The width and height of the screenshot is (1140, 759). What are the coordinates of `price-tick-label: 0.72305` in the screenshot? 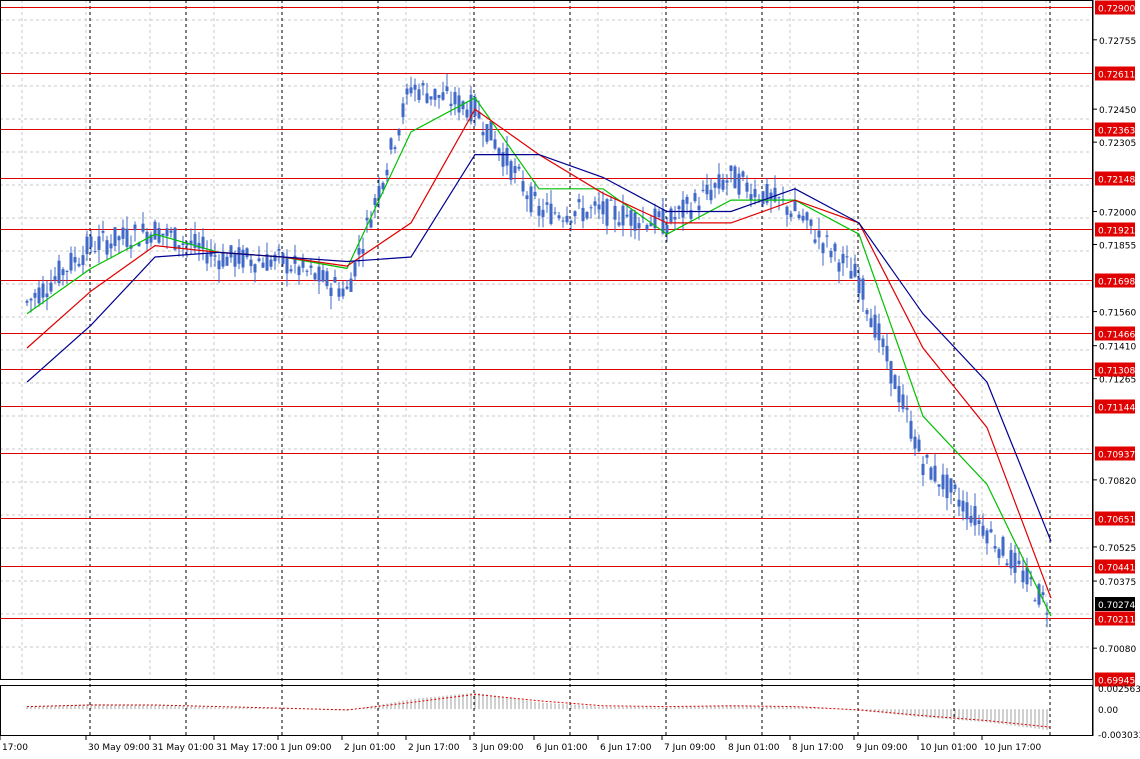 It's located at (1117, 144).